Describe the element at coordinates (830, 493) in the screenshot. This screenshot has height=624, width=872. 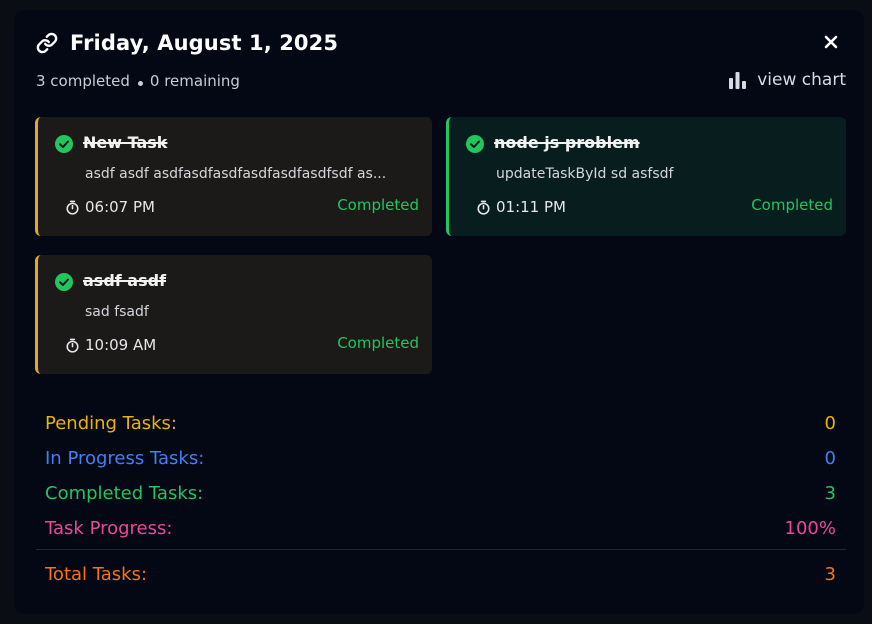
I see `stat-value: 3` at that location.